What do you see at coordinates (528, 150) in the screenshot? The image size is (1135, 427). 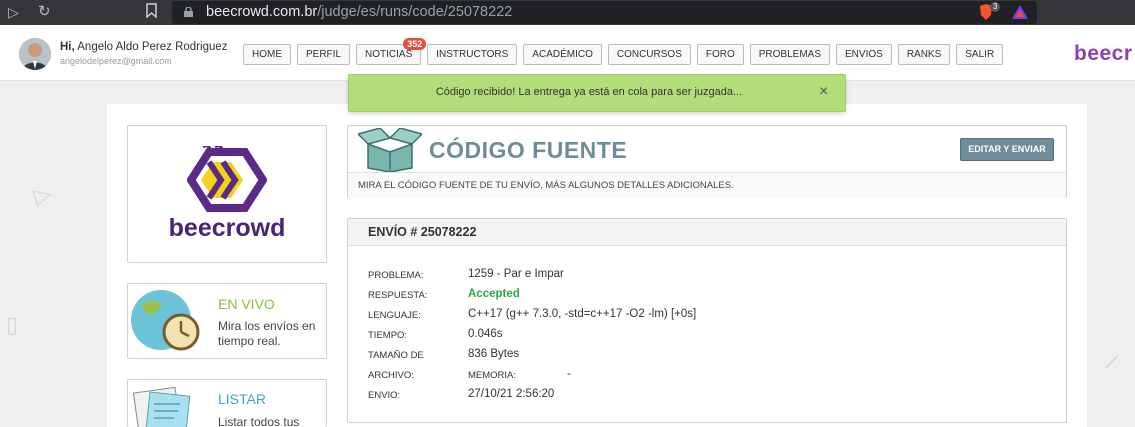 I see `page-title: CÓDIGO FUENTE` at bounding box center [528, 150].